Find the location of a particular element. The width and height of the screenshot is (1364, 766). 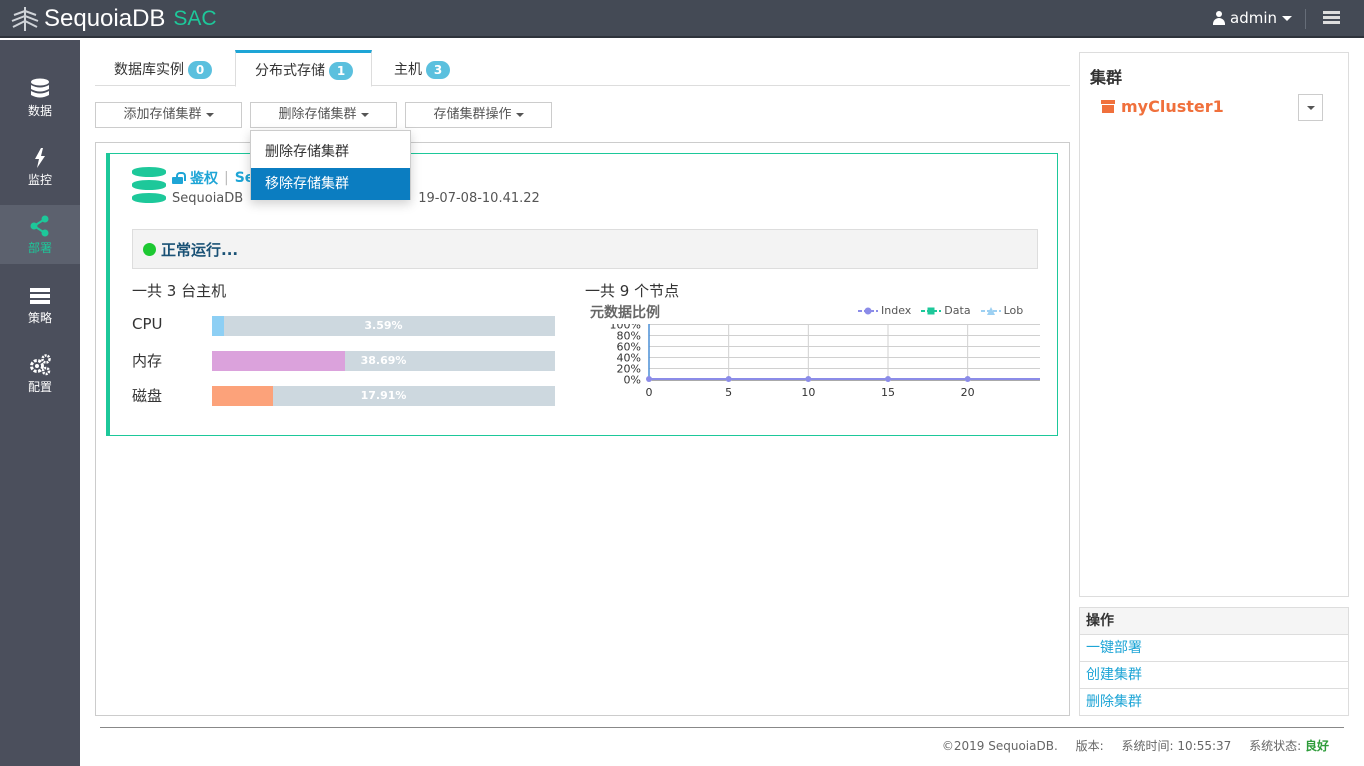

cluster-item: myCluster1 is located at coordinates (1162, 106).